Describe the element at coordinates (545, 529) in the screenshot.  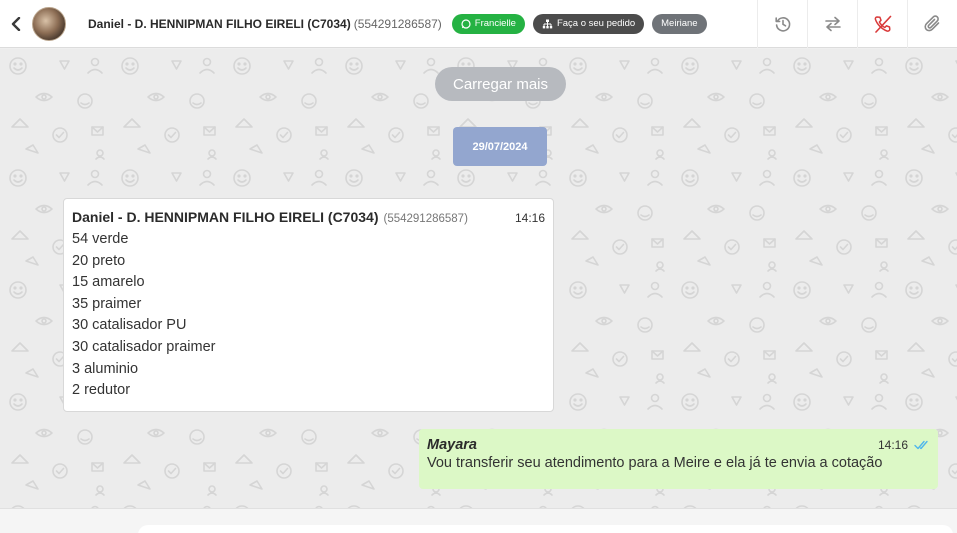
I see `message-input` at that location.